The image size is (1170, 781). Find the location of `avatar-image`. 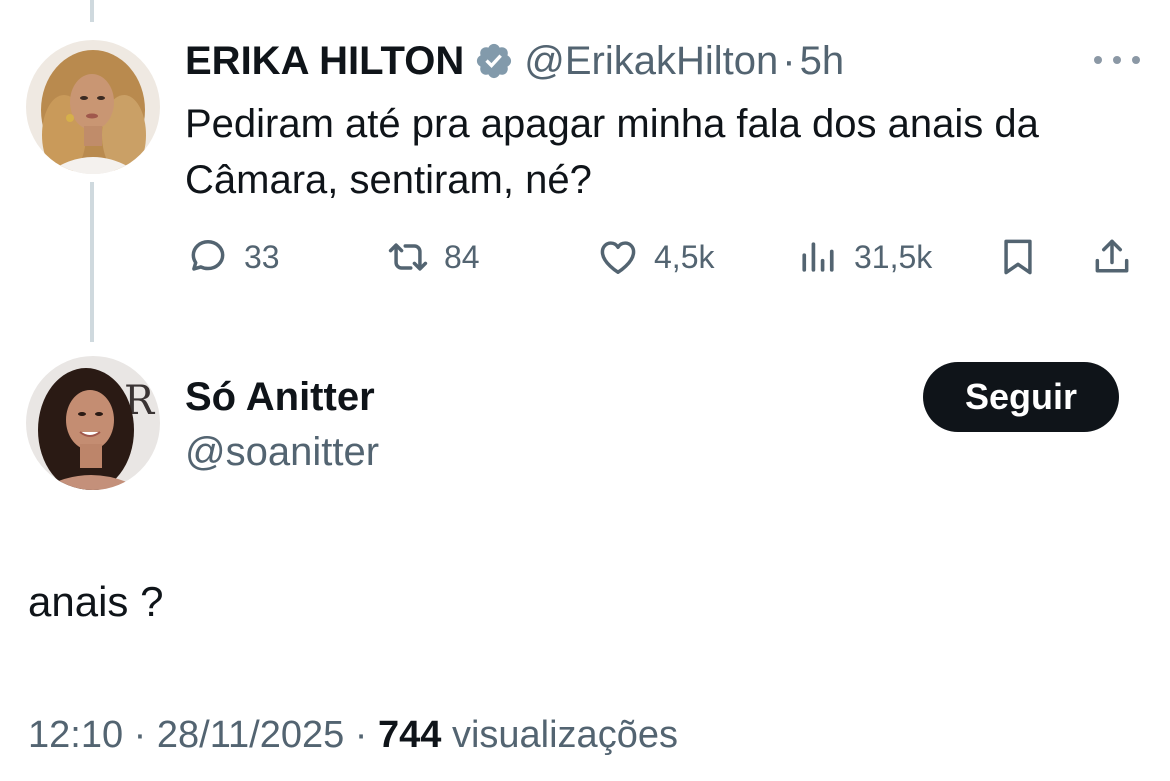

avatar-image is located at coordinates (93, 107).